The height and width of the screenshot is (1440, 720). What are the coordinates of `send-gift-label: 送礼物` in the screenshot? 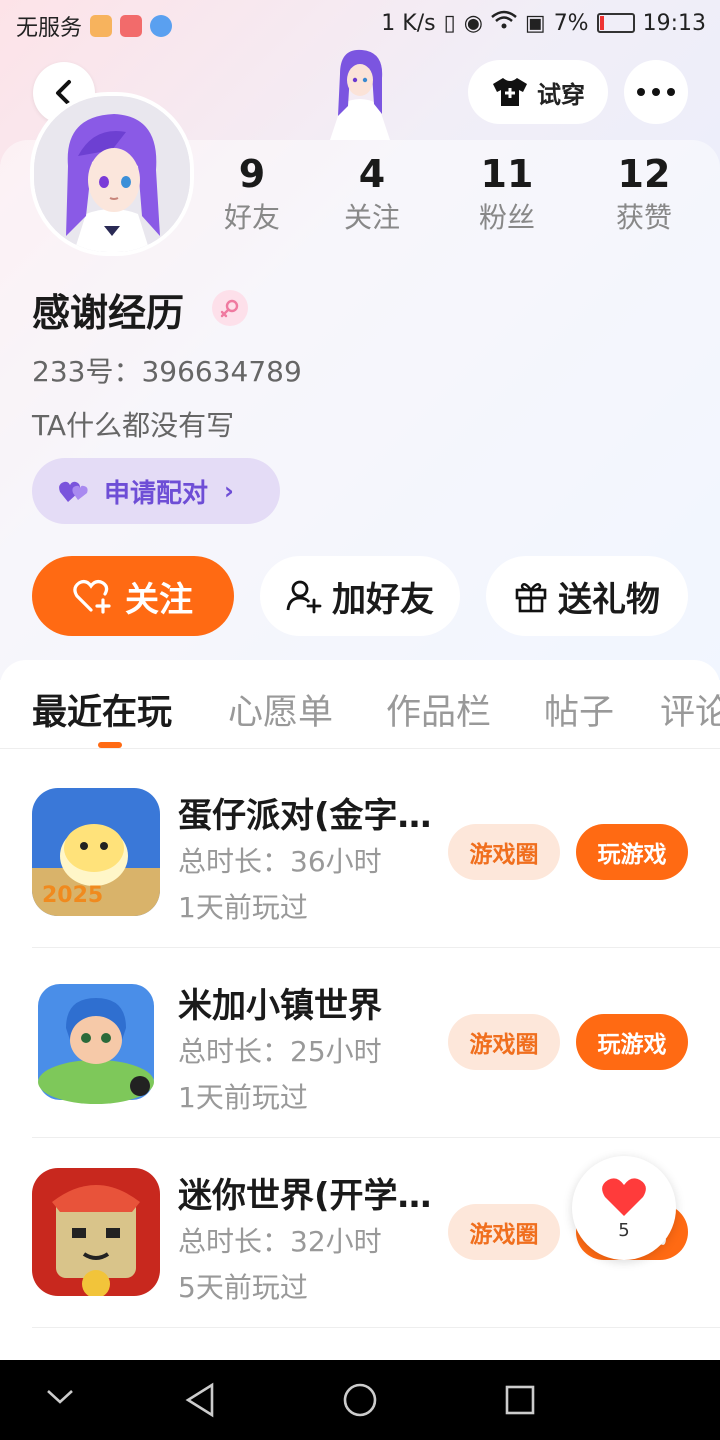 It's located at (609, 599).